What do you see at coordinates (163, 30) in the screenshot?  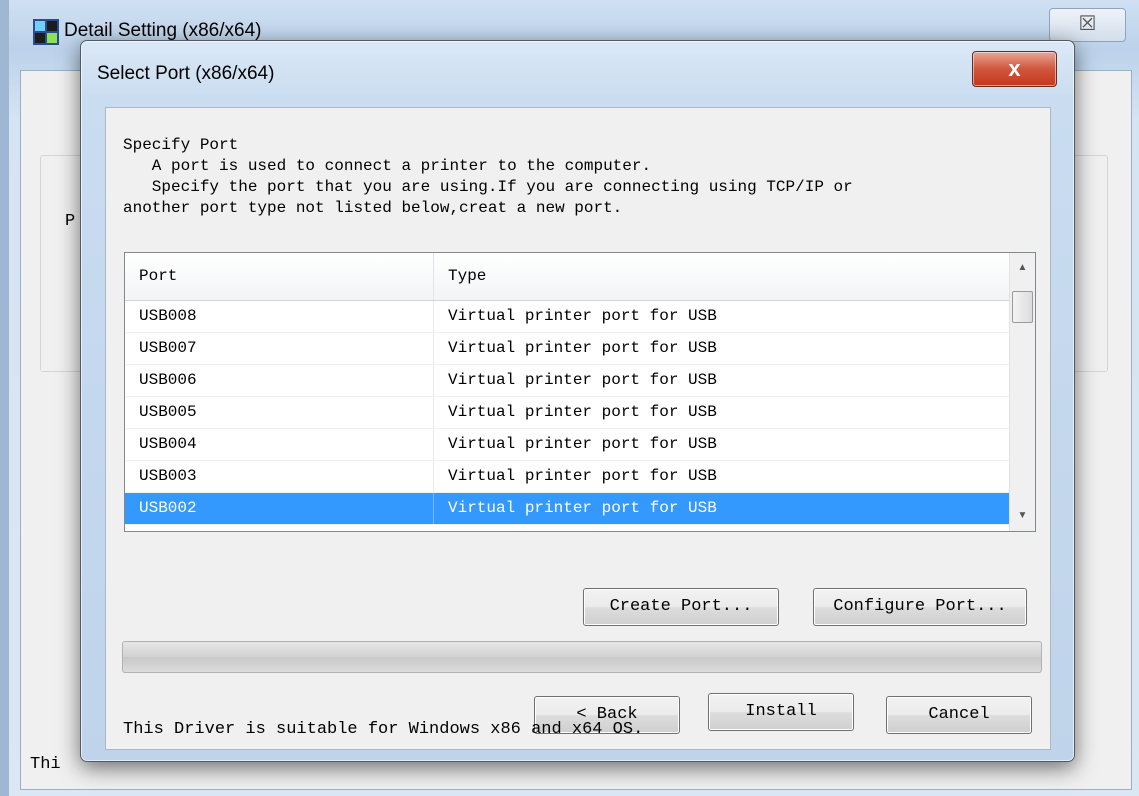 I see `background-window-title: Detail Setting (x86/x64)` at bounding box center [163, 30].